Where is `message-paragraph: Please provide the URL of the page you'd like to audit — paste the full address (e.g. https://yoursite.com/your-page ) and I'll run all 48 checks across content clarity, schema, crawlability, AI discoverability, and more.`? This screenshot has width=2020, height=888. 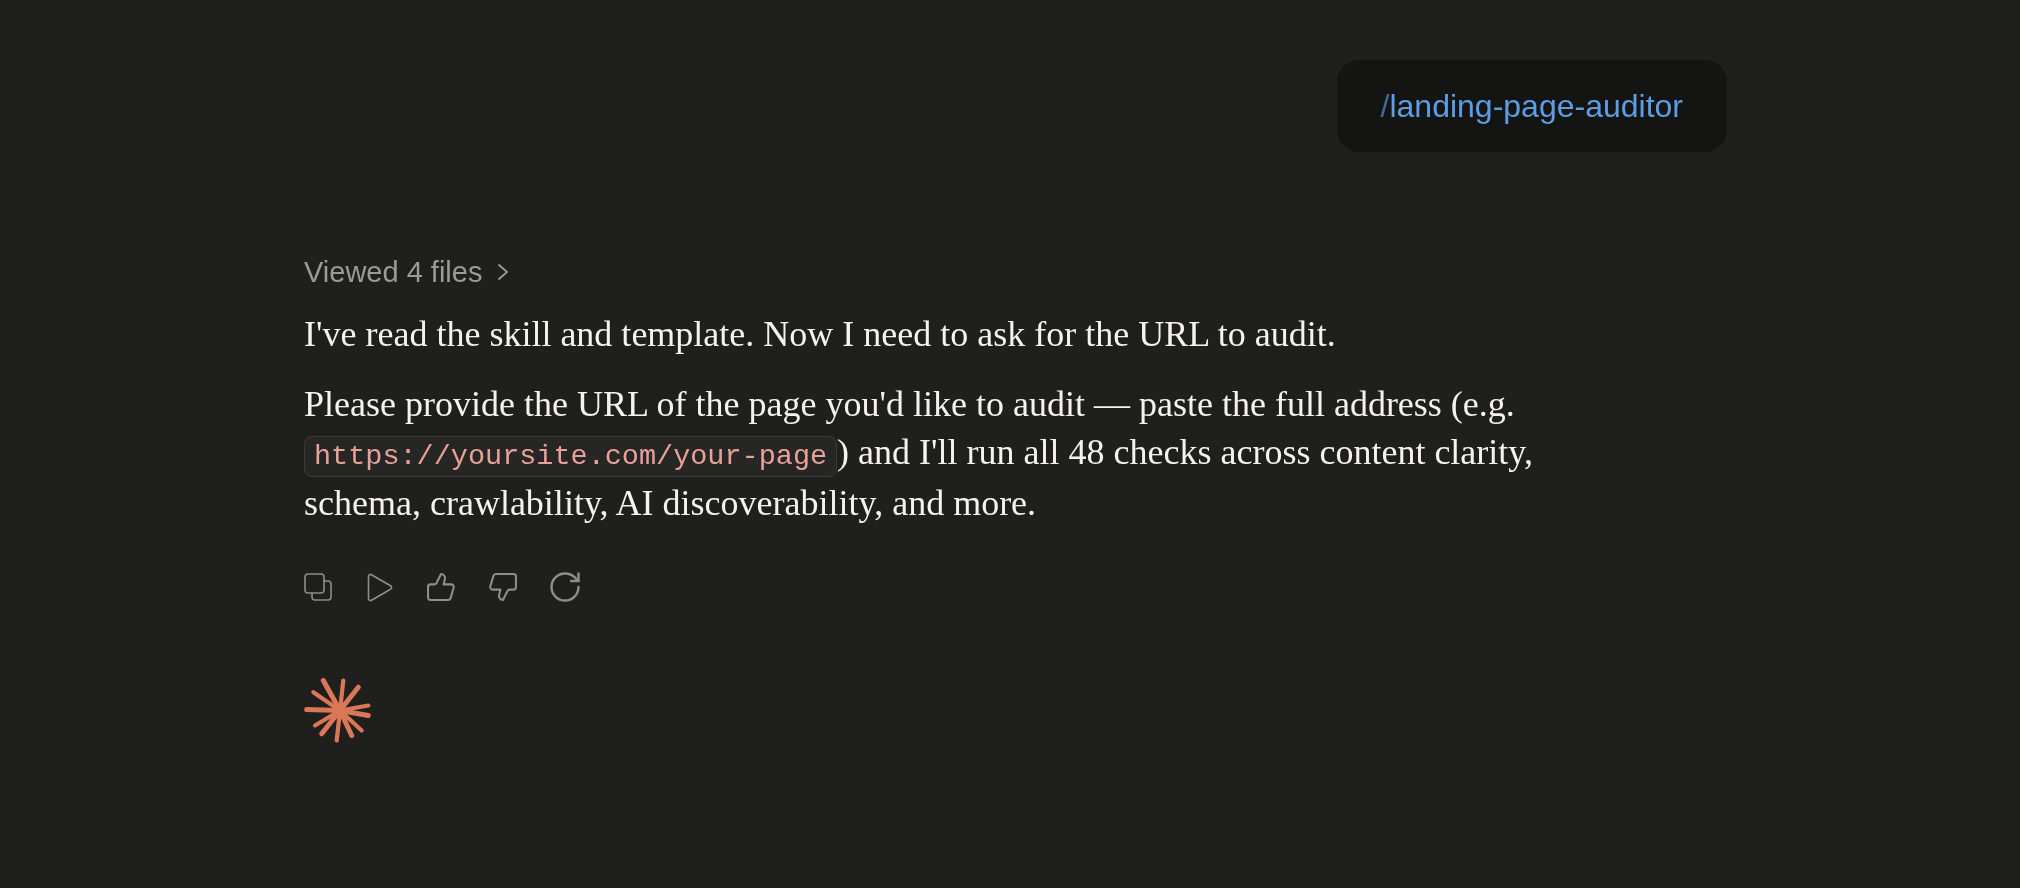
message-paragraph: Please provide the URL of the page you'd like to audit — paste the full address (e.g. https://yoursite.com/your-page ) and I'll run all 48 checks across content clarity, schema, crawlability, AI discoverability, and more. is located at coordinates (919, 454).